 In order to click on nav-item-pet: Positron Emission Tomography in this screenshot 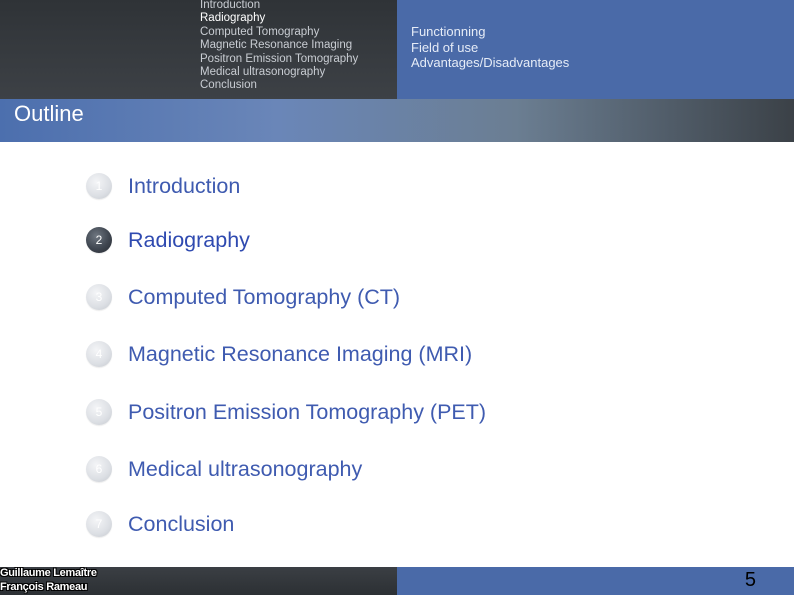, I will do `click(279, 59)`.